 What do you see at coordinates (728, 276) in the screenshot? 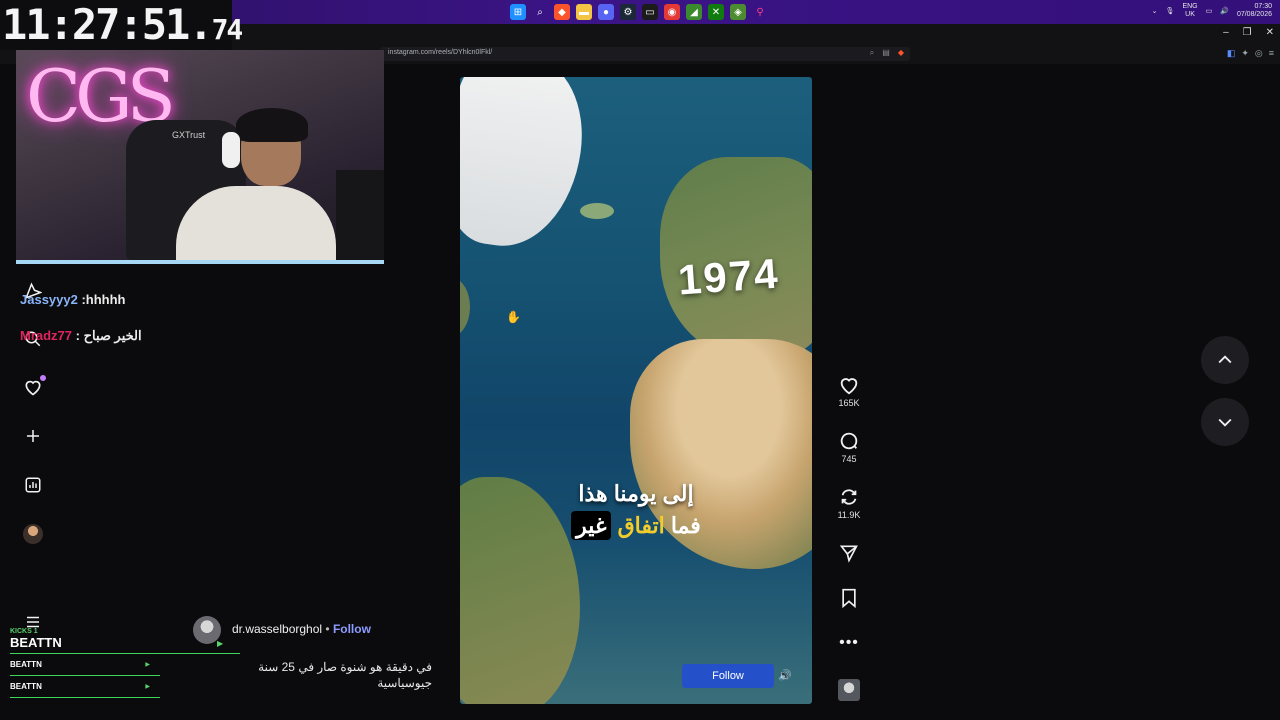
I see `year-overlay: 1974` at bounding box center [728, 276].